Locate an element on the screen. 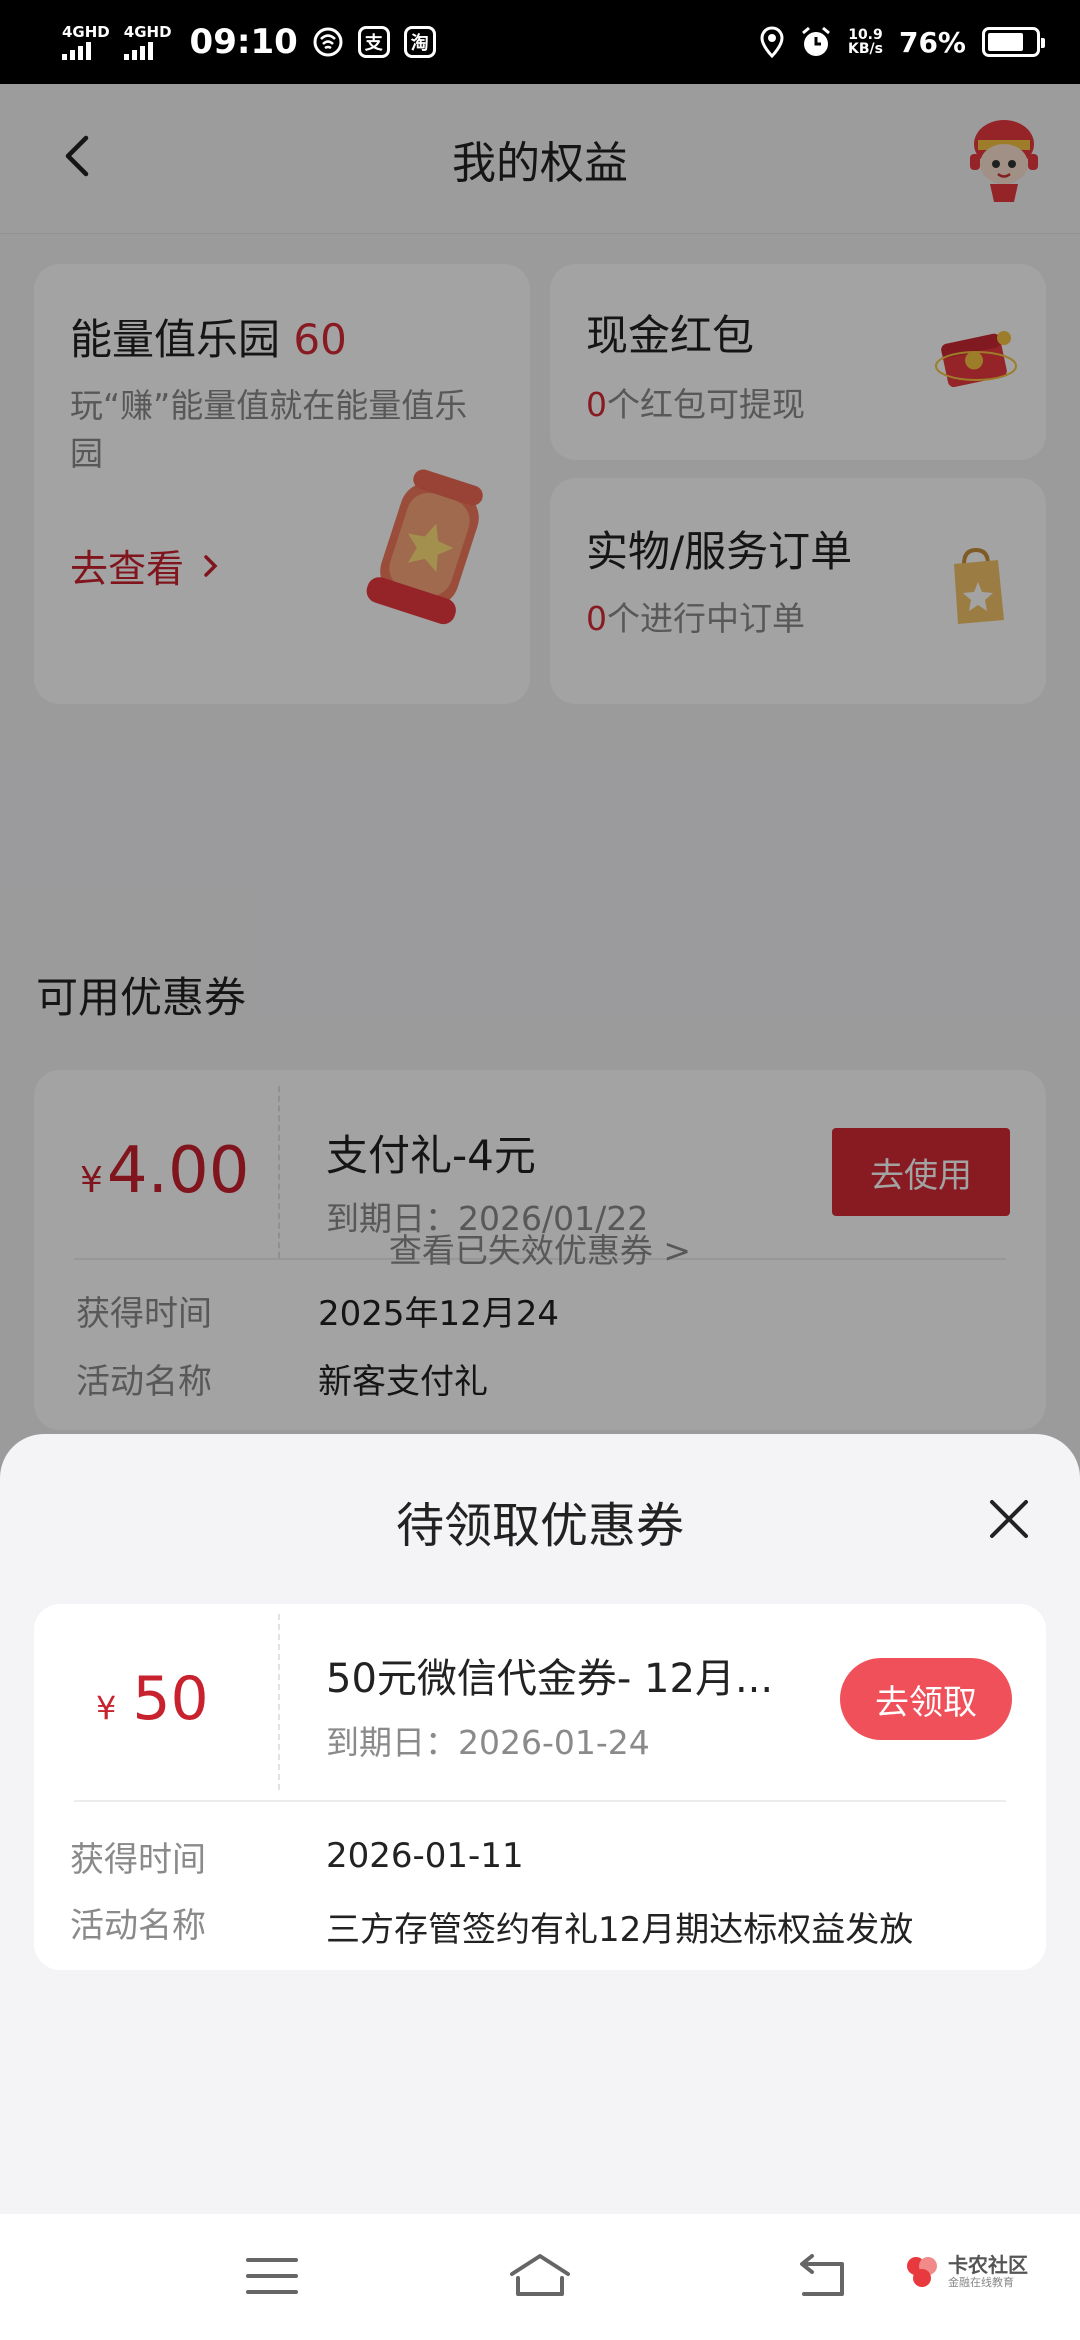 The height and width of the screenshot is (2340, 1080). home-icon is located at coordinates (540, 2276).